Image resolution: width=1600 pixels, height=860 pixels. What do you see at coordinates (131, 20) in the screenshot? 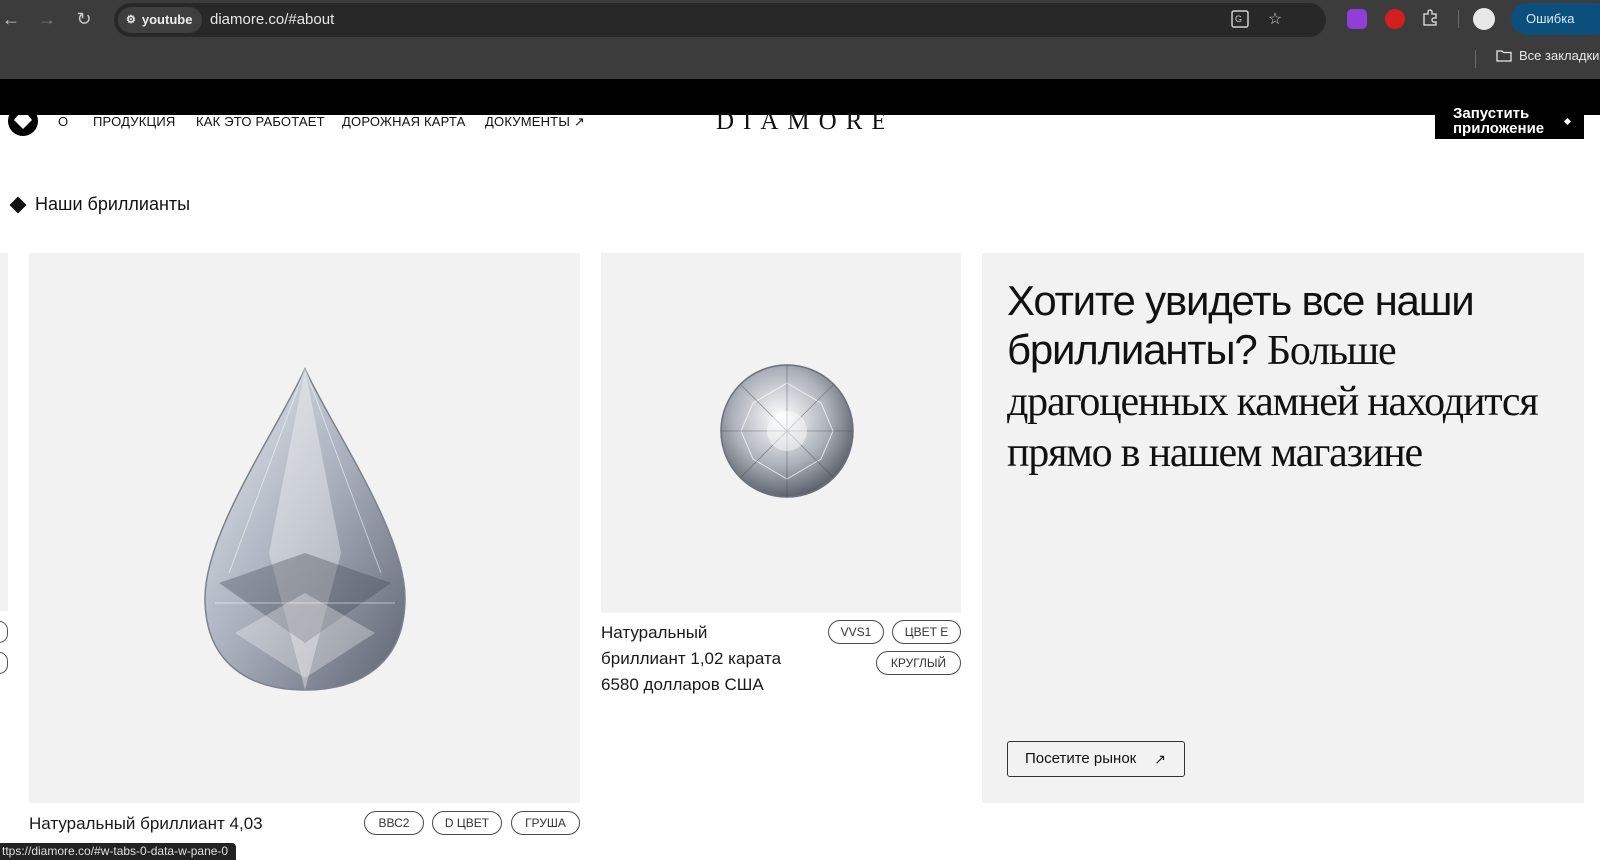
I see `site-settings-icon: ⚙` at bounding box center [131, 20].